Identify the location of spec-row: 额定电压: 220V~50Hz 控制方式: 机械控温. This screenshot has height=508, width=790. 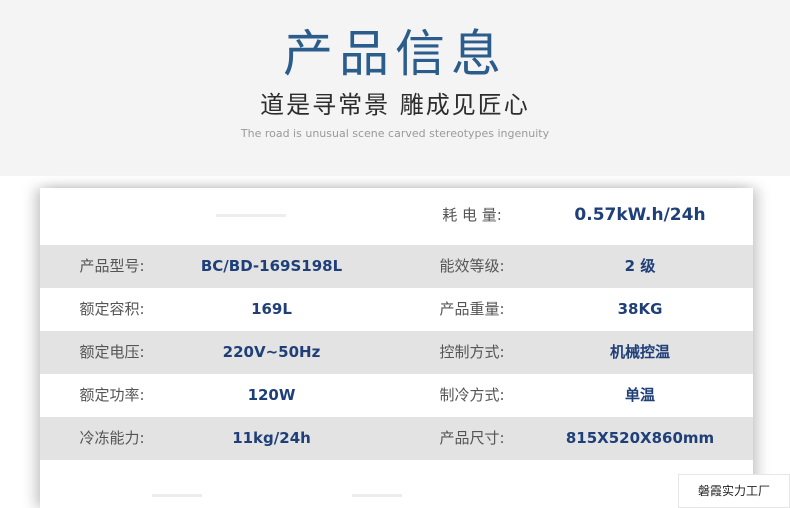
(396, 352).